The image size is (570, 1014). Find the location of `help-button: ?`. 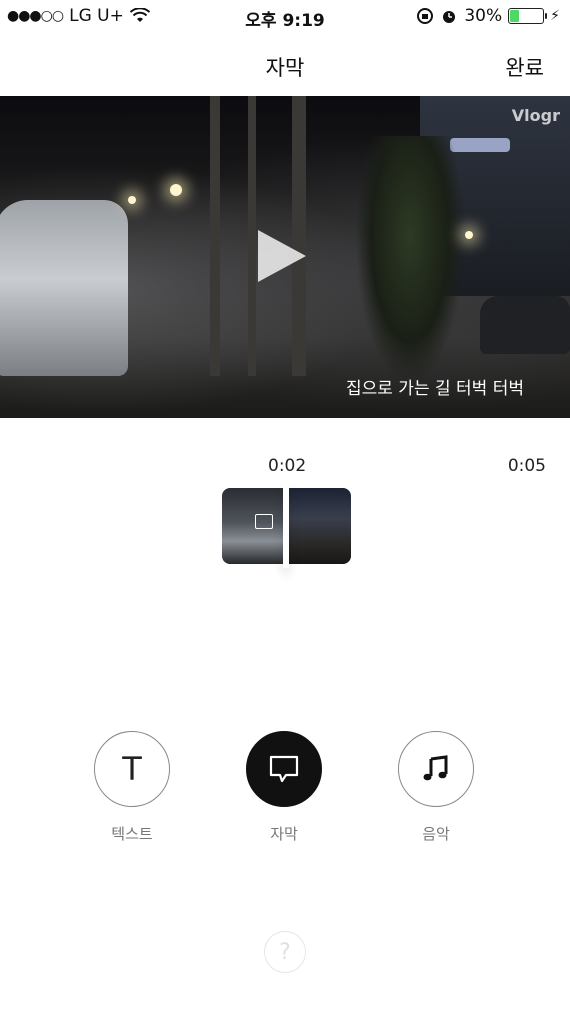

help-button: ? is located at coordinates (285, 952).